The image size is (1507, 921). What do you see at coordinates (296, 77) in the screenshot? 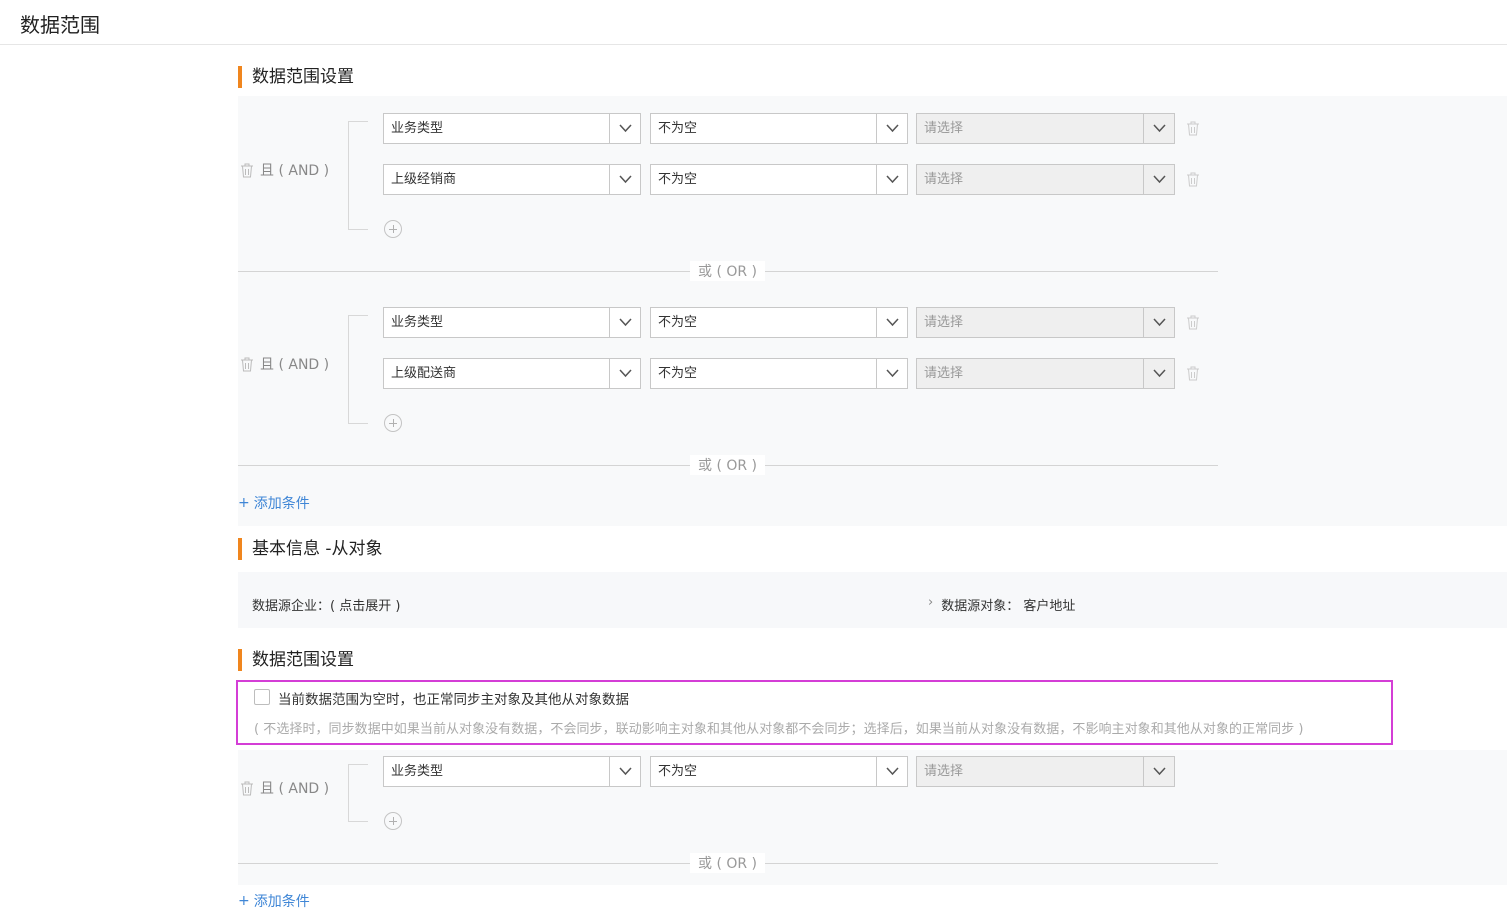
I see `section-title-scope: 数据范围设置` at bounding box center [296, 77].